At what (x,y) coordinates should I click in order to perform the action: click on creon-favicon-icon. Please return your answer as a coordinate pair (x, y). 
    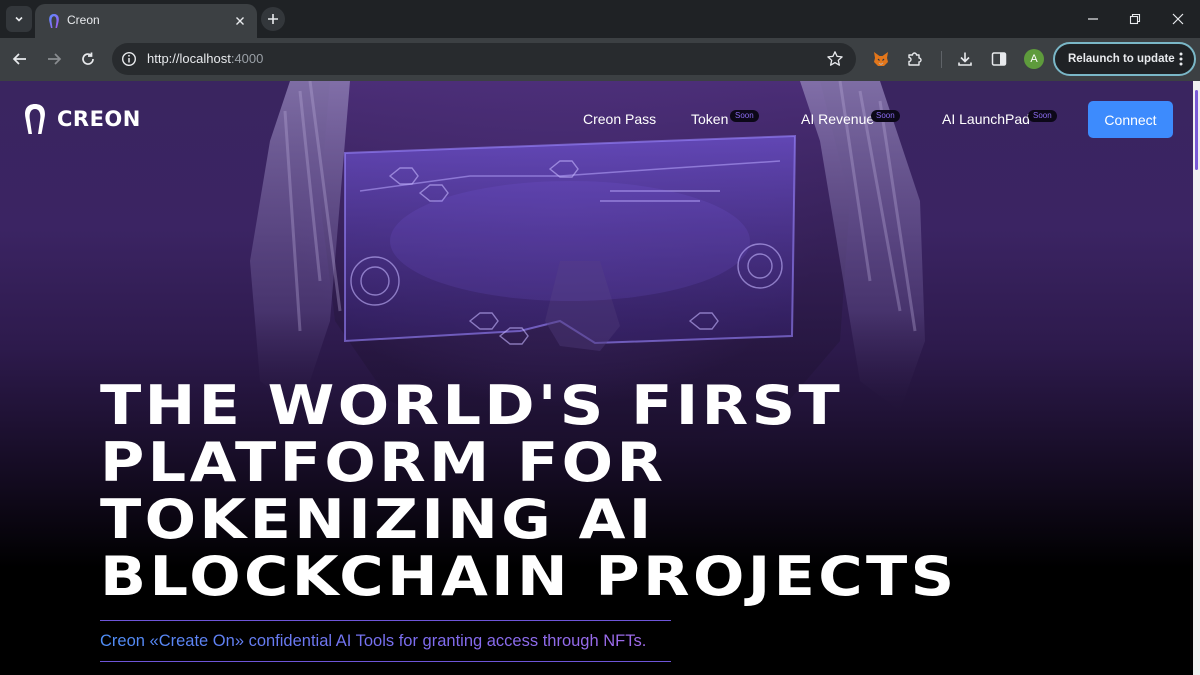
    Looking at the image, I should click on (54, 21).